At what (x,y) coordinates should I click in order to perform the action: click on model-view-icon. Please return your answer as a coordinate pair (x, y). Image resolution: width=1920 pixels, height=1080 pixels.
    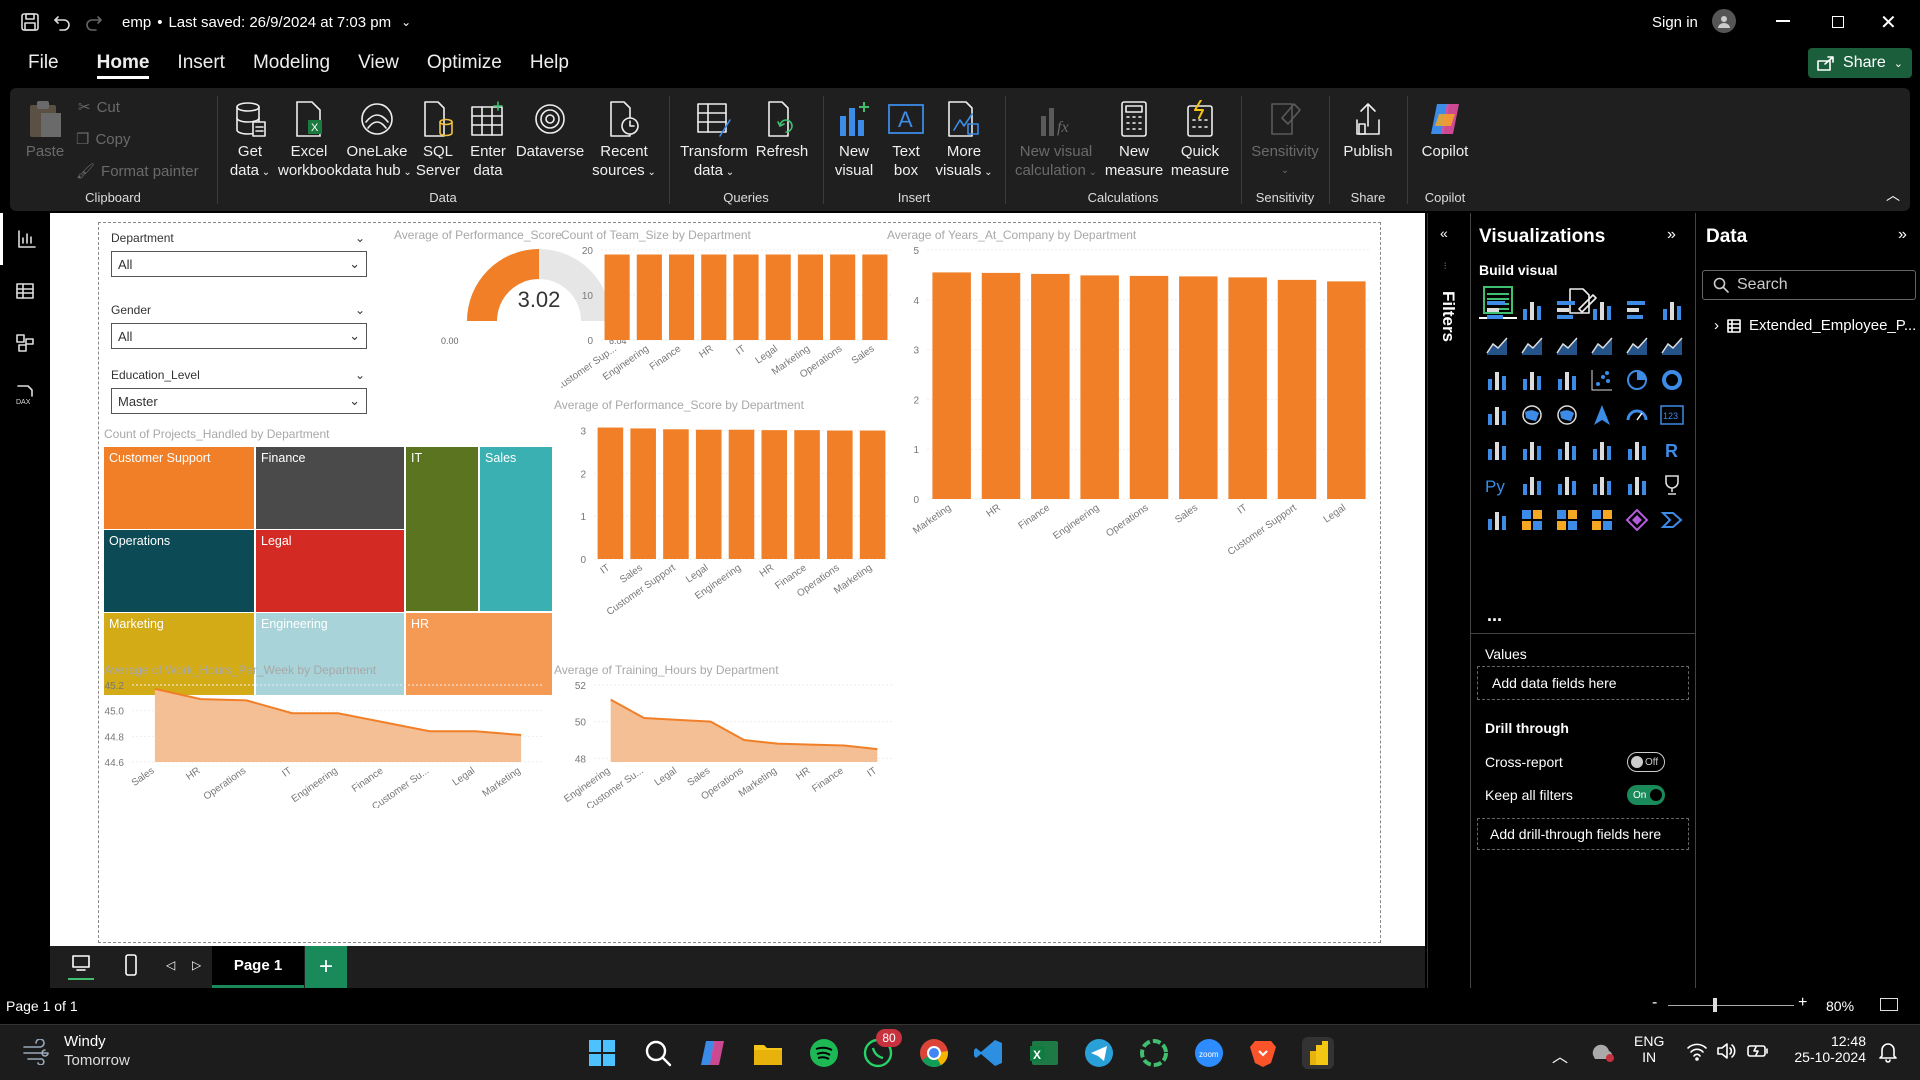
    Looking at the image, I should click on (25, 343).